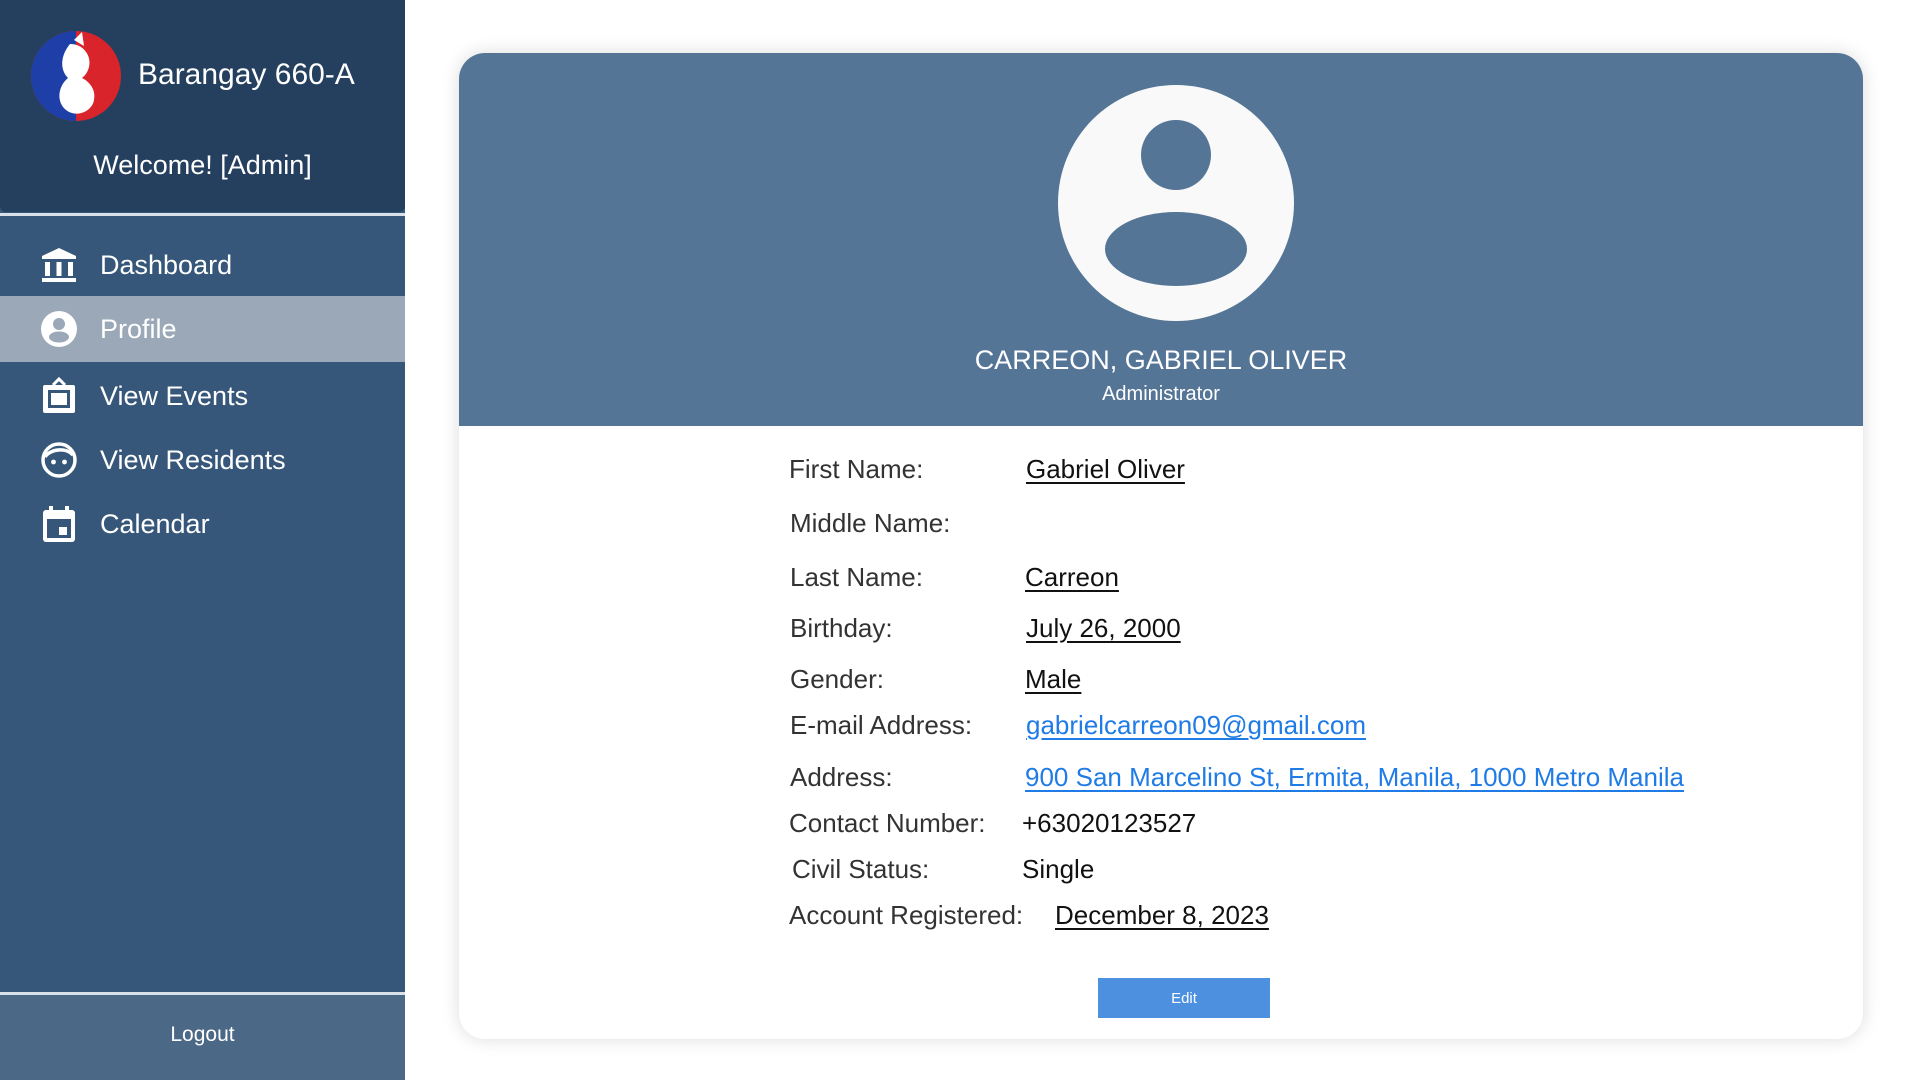 The image size is (1920, 1080). I want to click on civil-status-value: Single, so click(1058, 869).